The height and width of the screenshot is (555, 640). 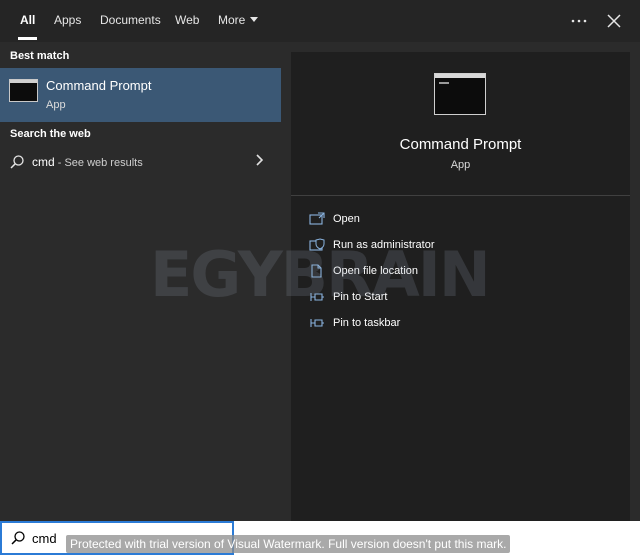 What do you see at coordinates (317, 244) in the screenshot?
I see `shield-icon` at bounding box center [317, 244].